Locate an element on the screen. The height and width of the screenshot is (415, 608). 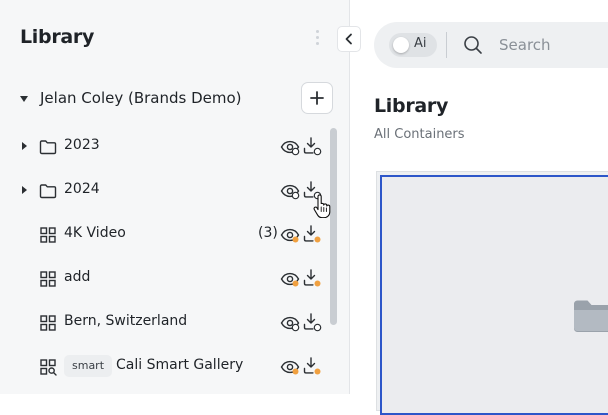
item-count: (3) is located at coordinates (268, 233).